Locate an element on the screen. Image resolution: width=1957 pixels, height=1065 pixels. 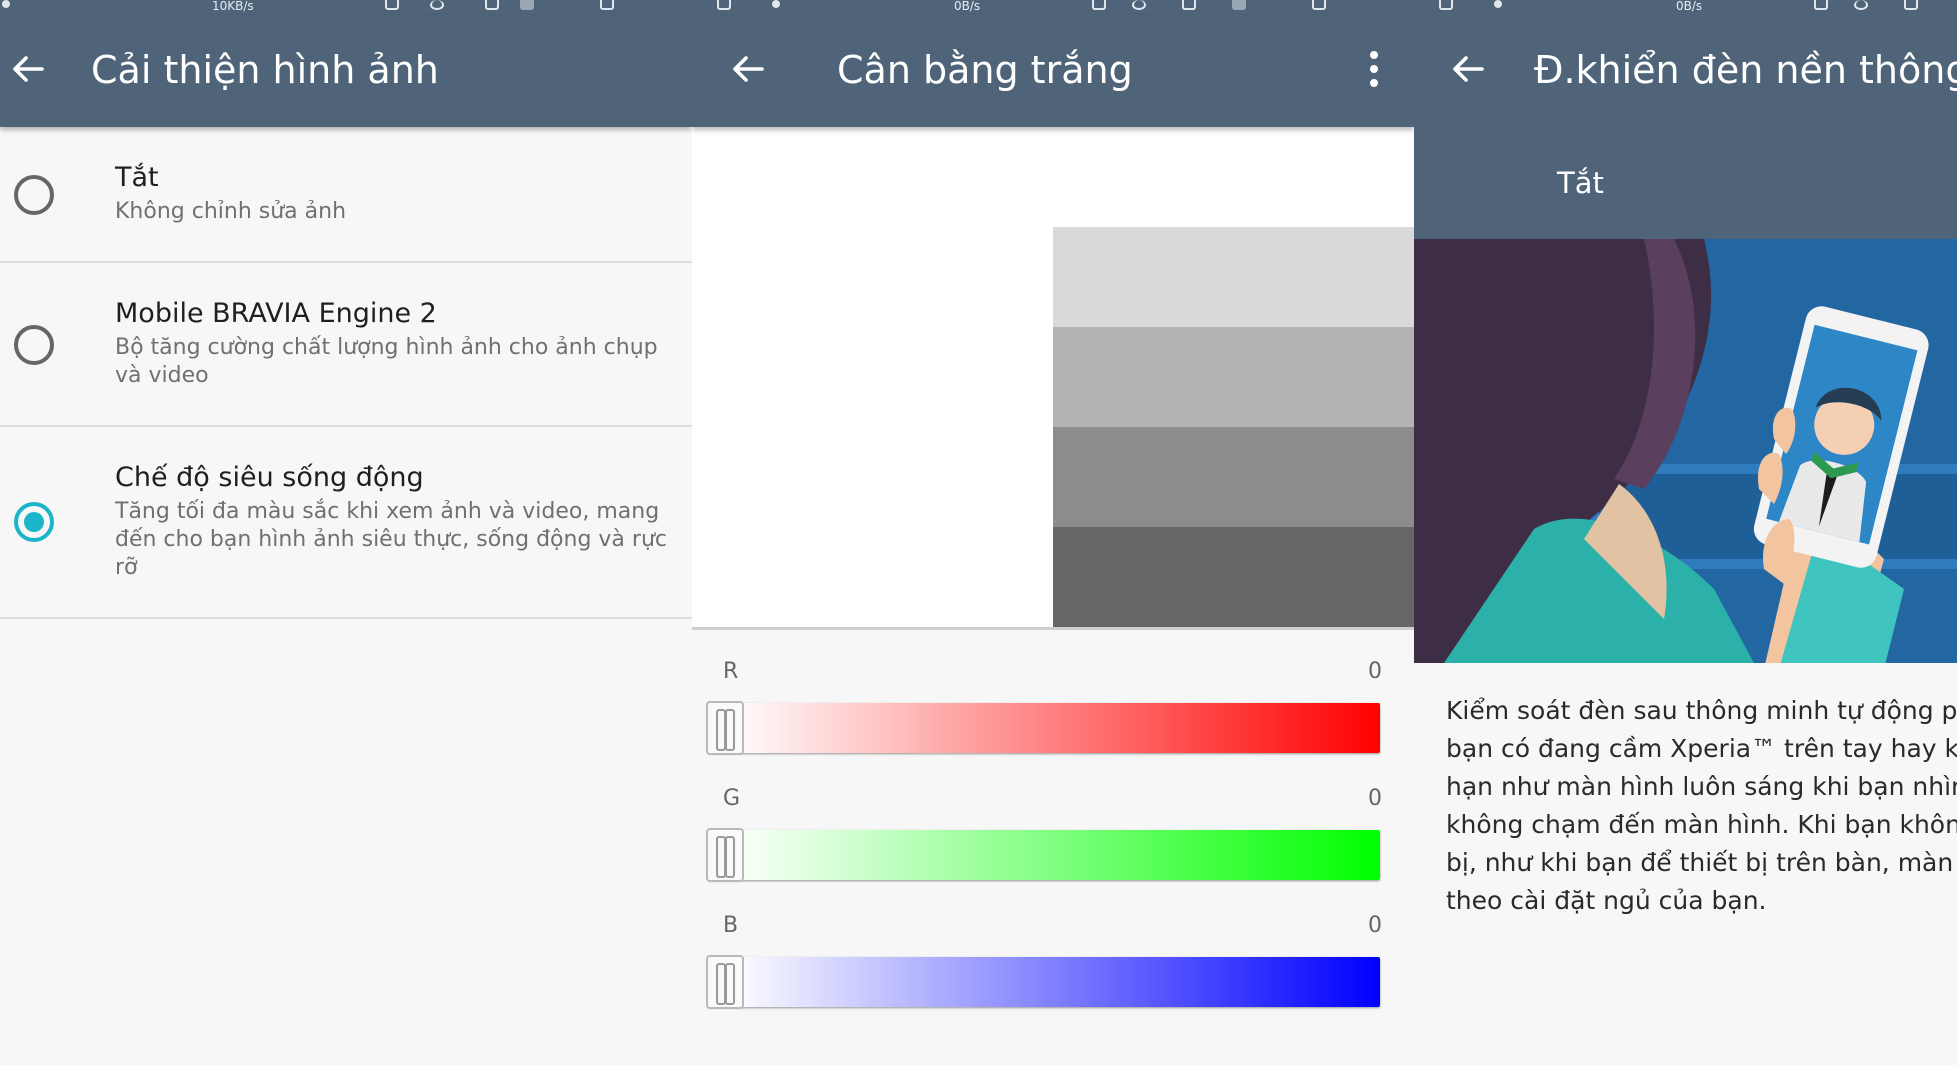
app-bar: Đ.khiển đèn nền thông minh is located at coordinates (1685, 71).